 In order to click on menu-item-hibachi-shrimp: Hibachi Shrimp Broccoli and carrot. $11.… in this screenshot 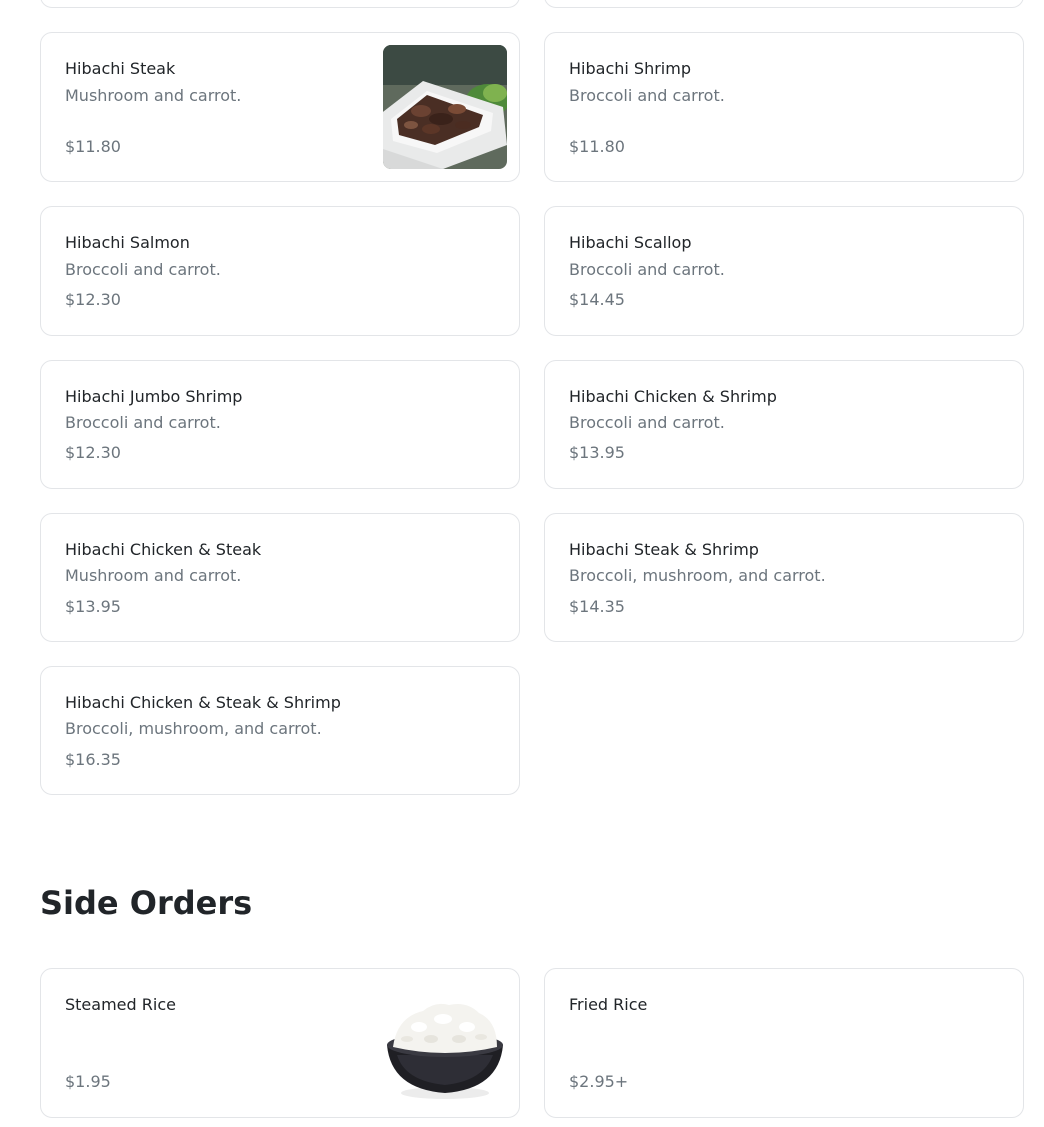, I will do `click(784, 107)`.